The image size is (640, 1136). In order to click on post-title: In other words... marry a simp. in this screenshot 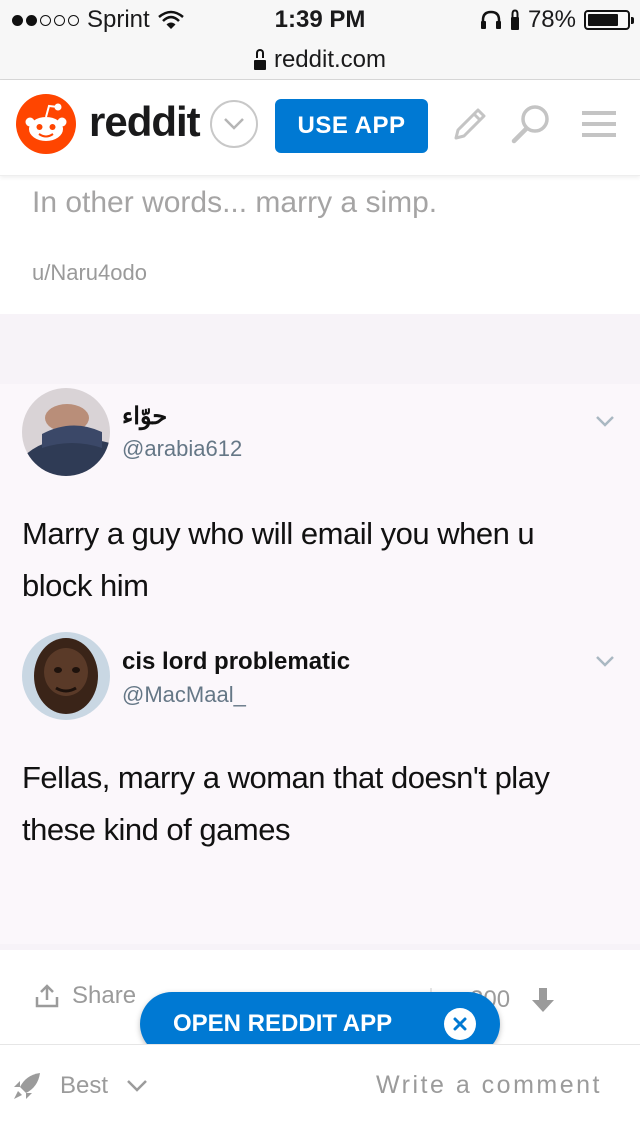, I will do `click(234, 203)`.